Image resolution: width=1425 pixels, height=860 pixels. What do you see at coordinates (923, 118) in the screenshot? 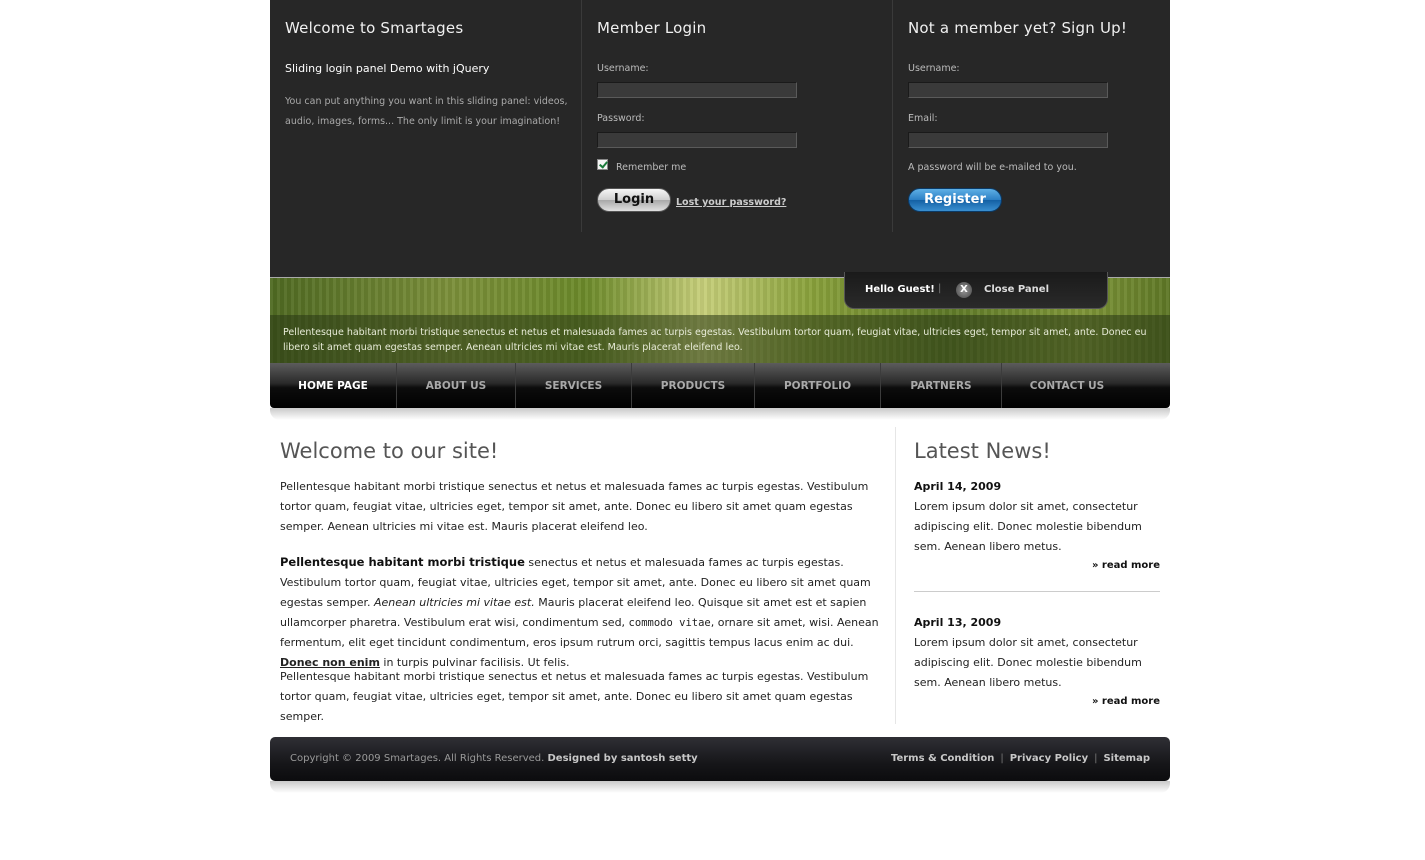
I see `signup-email-label: Email:` at bounding box center [923, 118].